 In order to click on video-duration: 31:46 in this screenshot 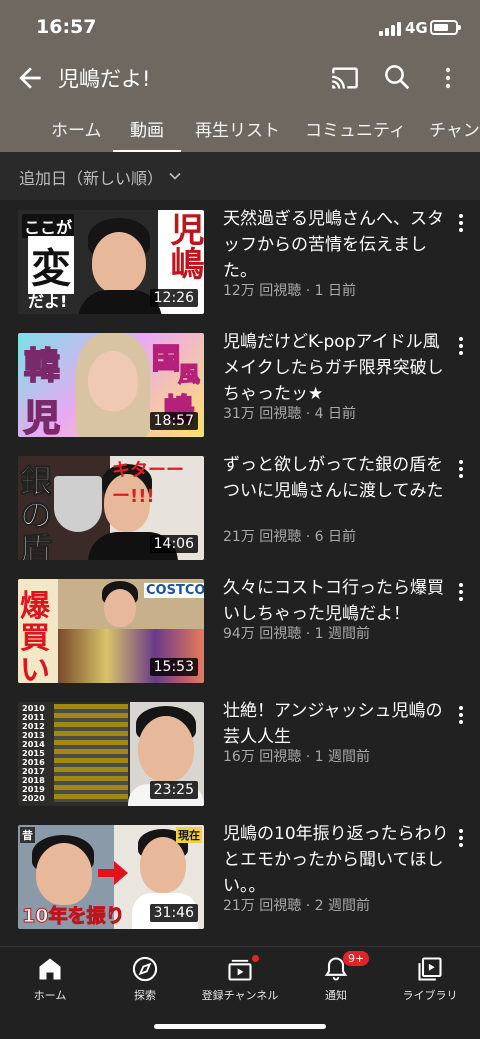, I will do `click(173, 913)`.